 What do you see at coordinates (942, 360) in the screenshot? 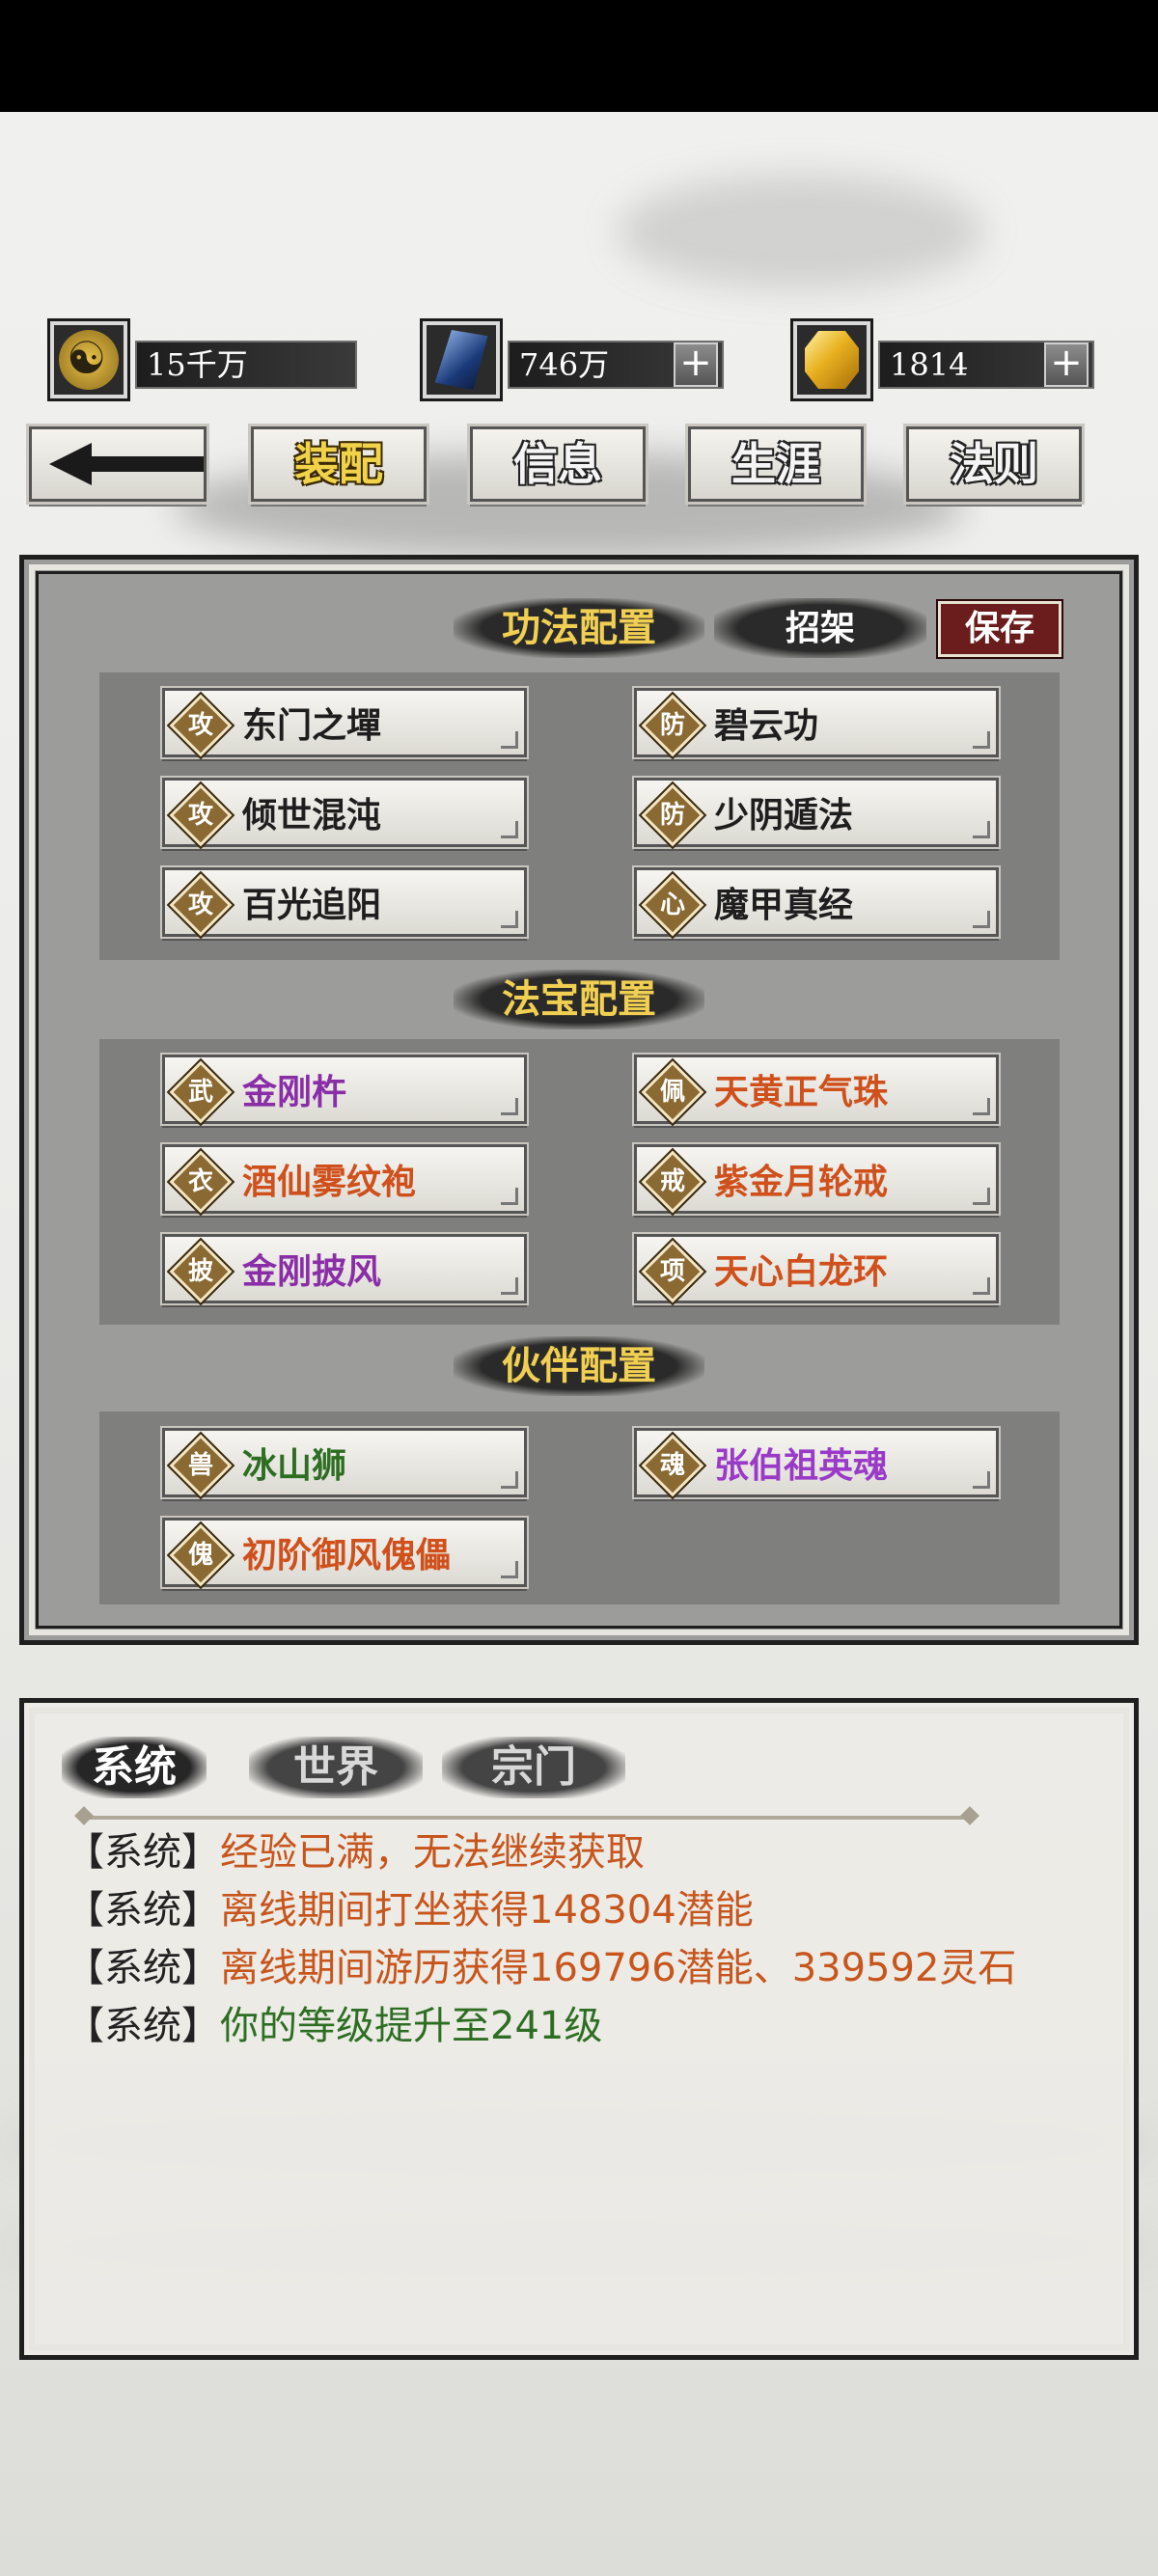
I see `currency-gold: 1814 +` at bounding box center [942, 360].